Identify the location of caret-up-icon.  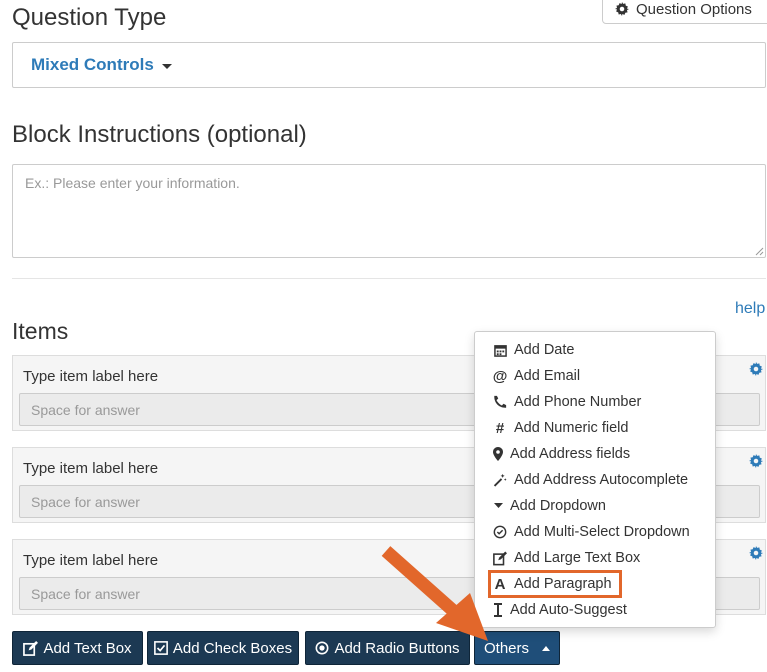
(546, 648).